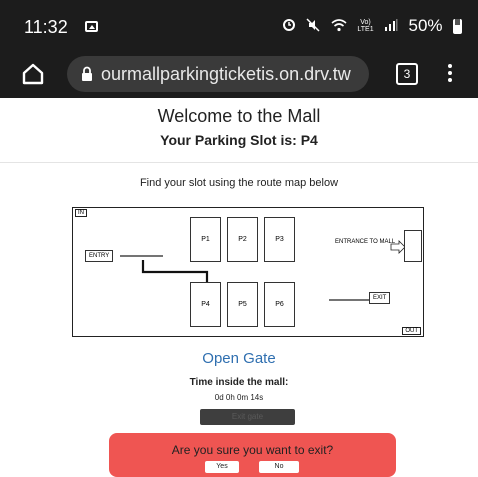 The height and width of the screenshot is (477, 478). I want to click on more-menu-icon, so click(450, 75).